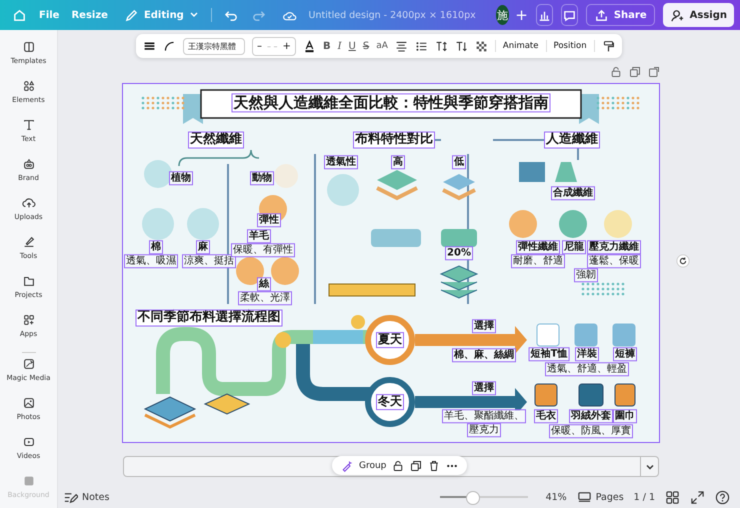 The width and height of the screenshot is (740, 508). What do you see at coordinates (614, 247) in the screenshot?
I see `canvas-text: 壓克力纖維` at bounding box center [614, 247].